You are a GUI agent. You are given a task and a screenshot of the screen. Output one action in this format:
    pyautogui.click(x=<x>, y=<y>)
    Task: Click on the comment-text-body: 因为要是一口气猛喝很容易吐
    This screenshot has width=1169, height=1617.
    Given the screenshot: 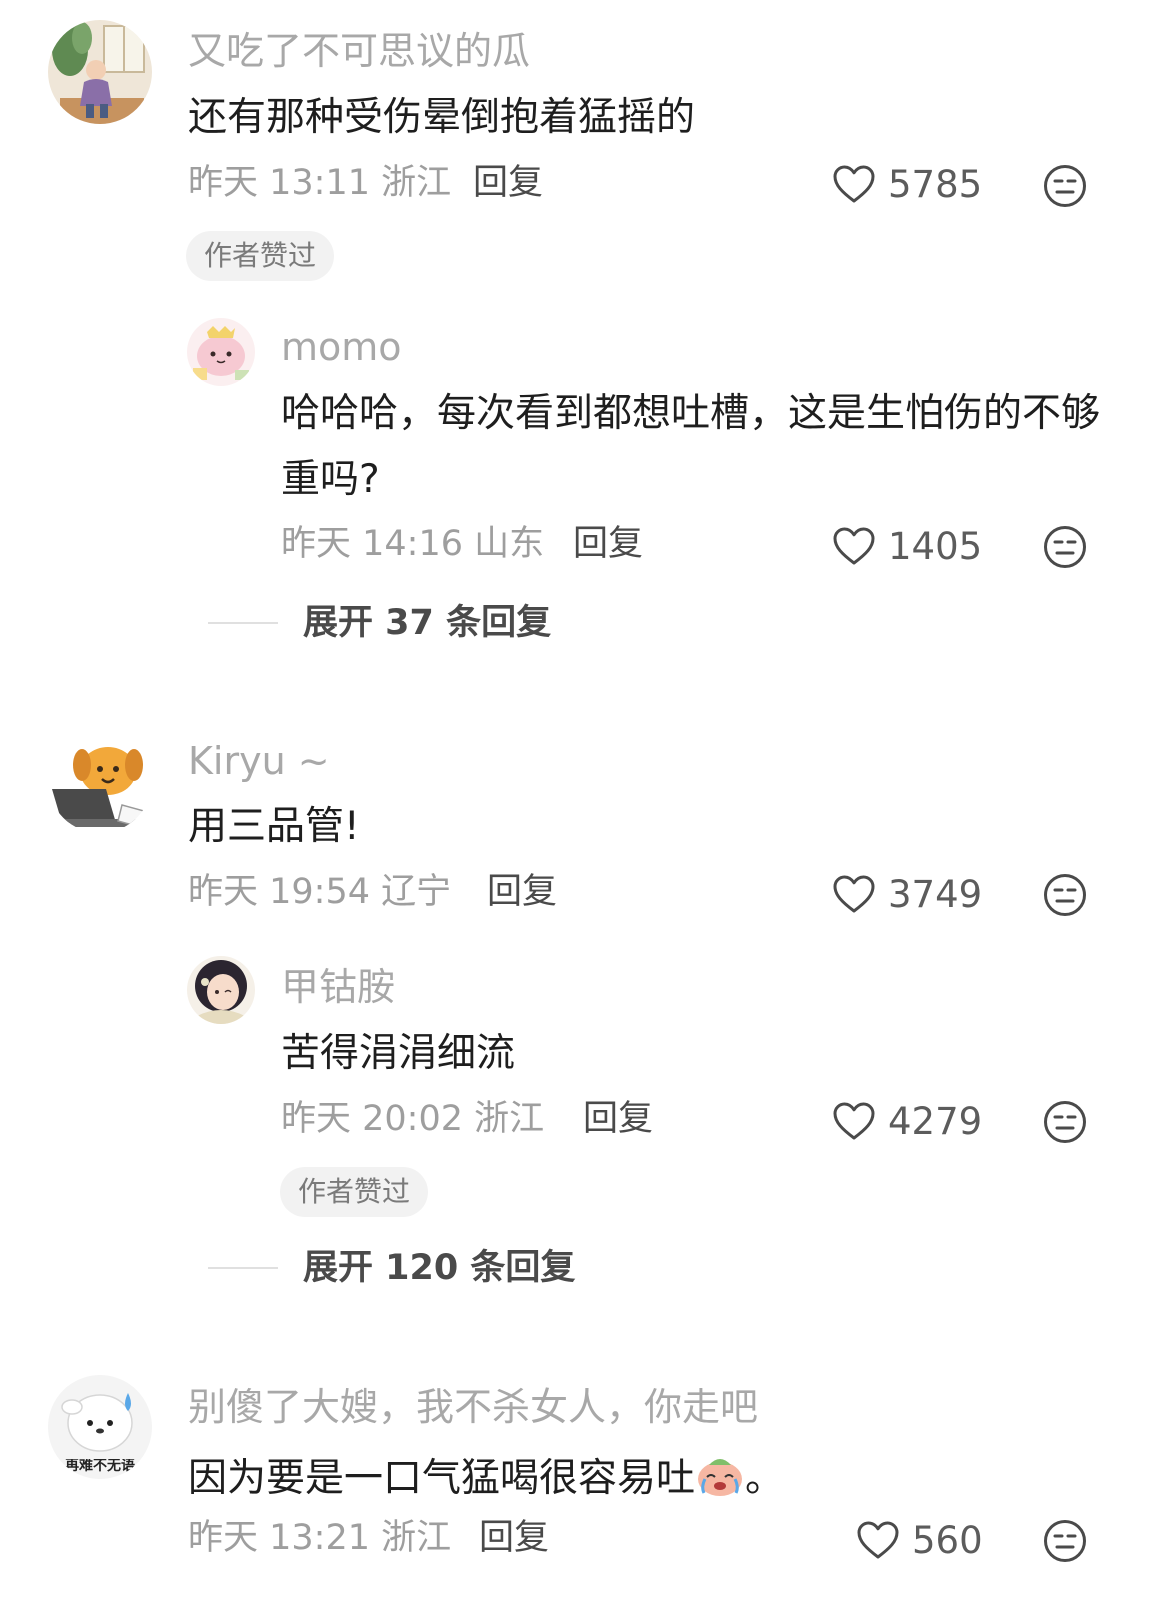 What is the action you would take?
    pyautogui.click(x=442, y=1478)
    